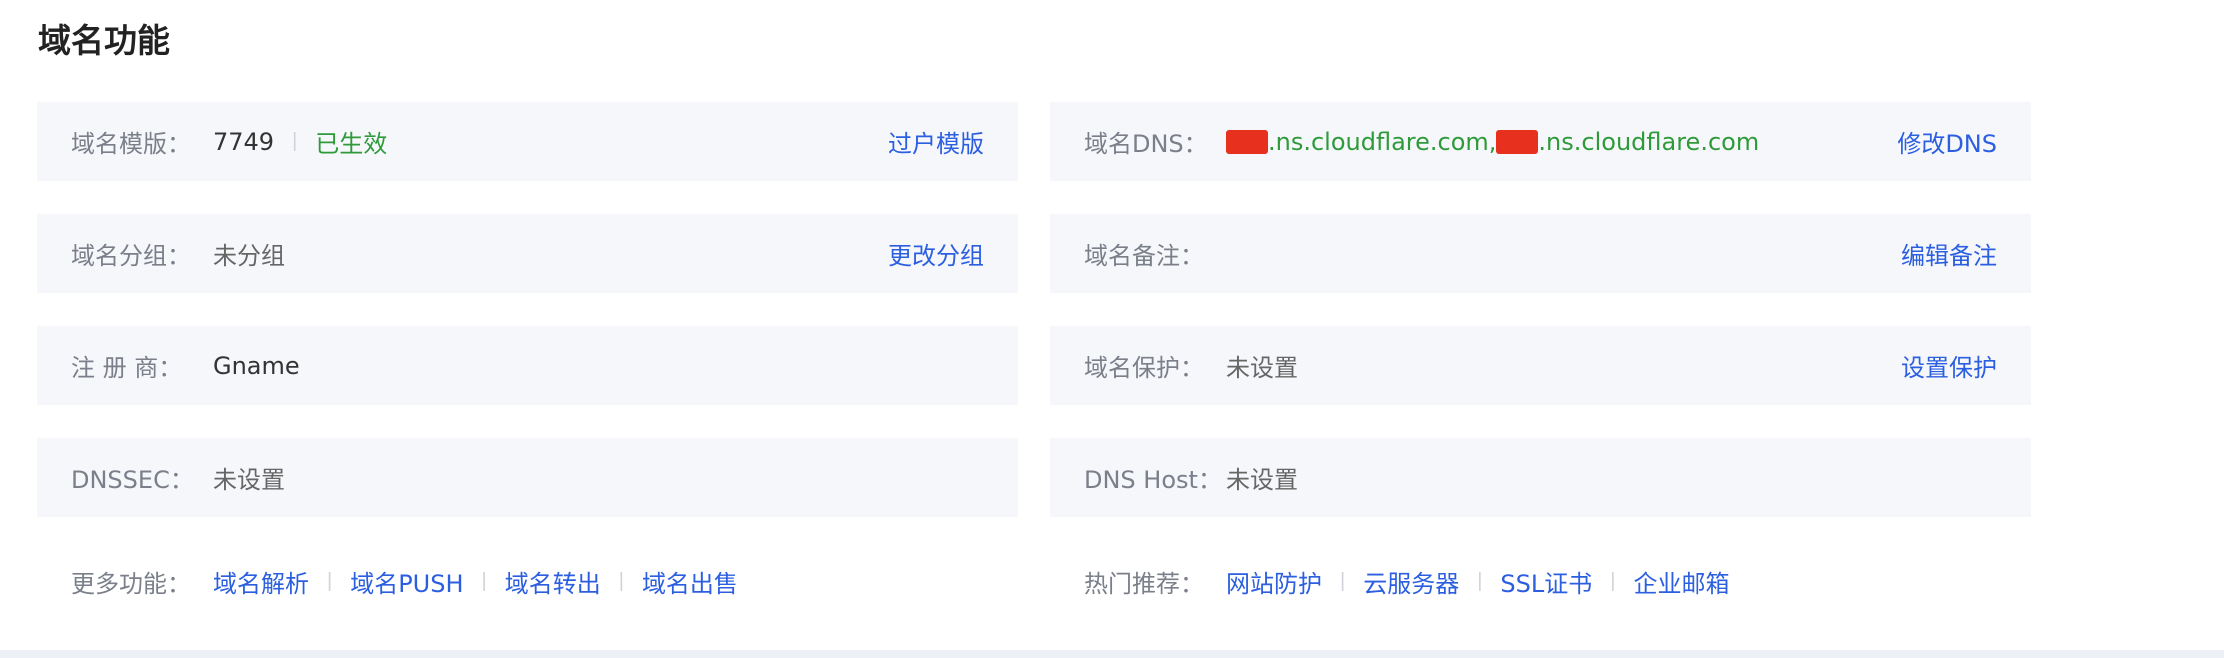  I want to click on domain-protection-value: 未设置, so click(1262, 368).